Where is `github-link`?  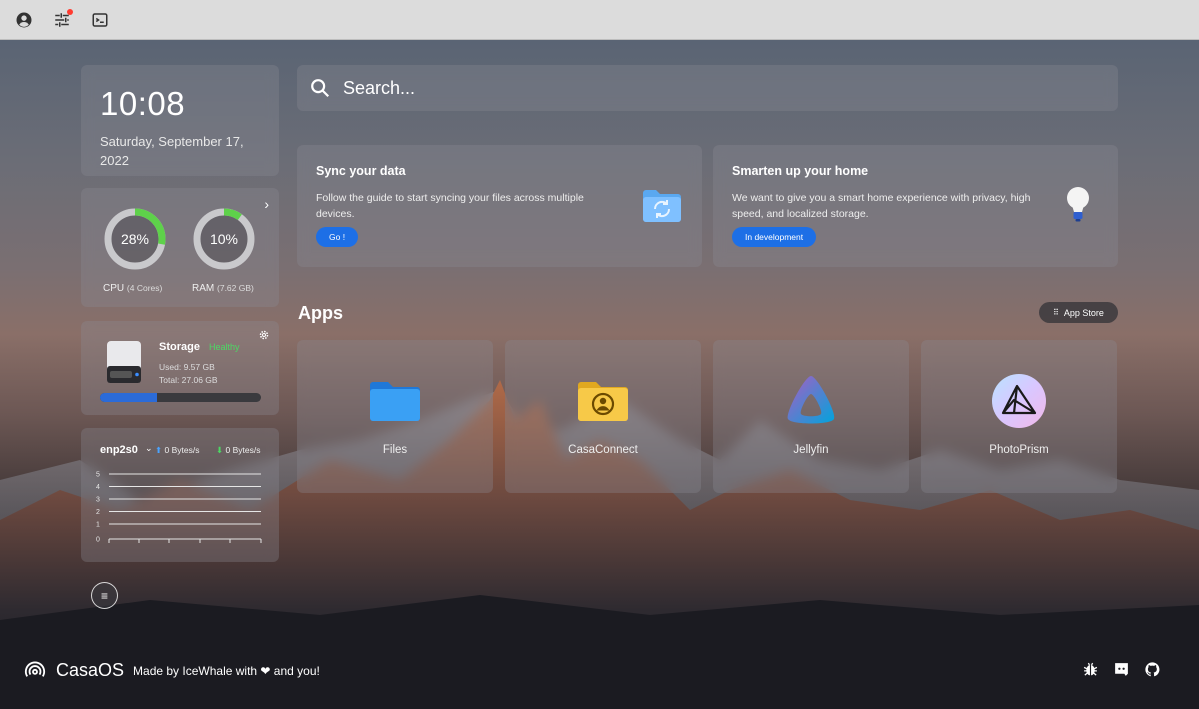
github-link is located at coordinates (1152, 669).